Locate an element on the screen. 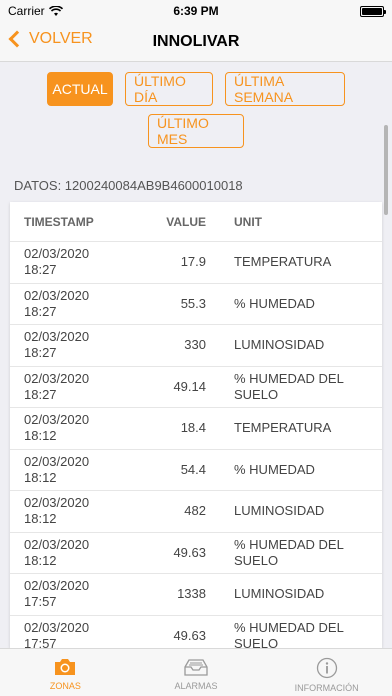 Image resolution: width=392 pixels, height=696 pixels. table-row: 02/03/2020 18:27 49.14 % HUMEDAD DEL SUELO is located at coordinates (196, 387).